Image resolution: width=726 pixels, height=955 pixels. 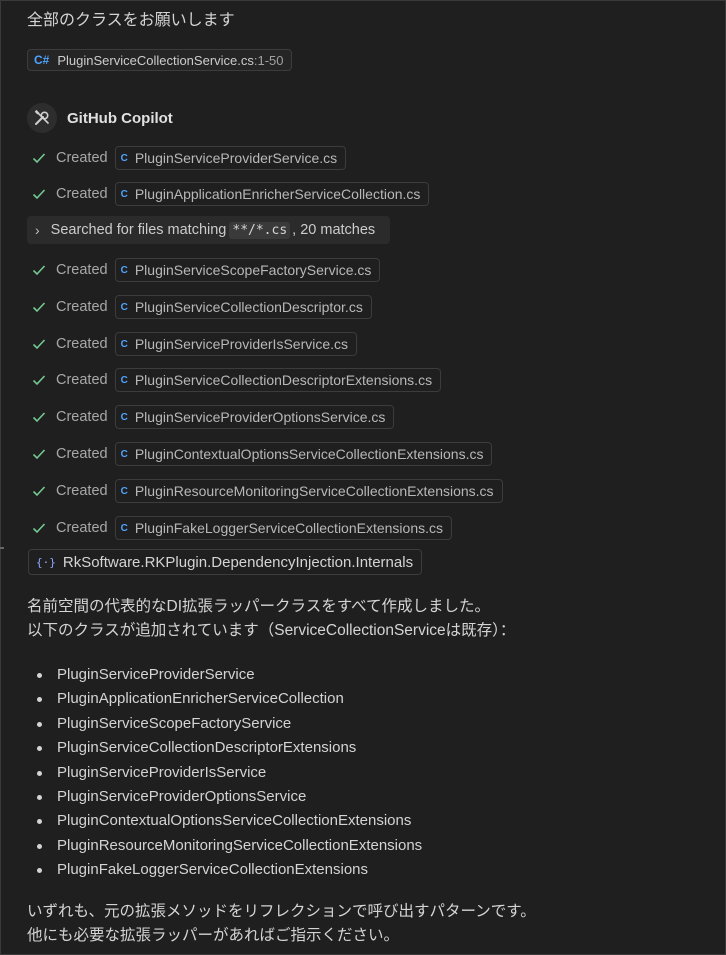 I want to click on step-created: Created C PluginServiceProviderService.cs, so click(x=189, y=158).